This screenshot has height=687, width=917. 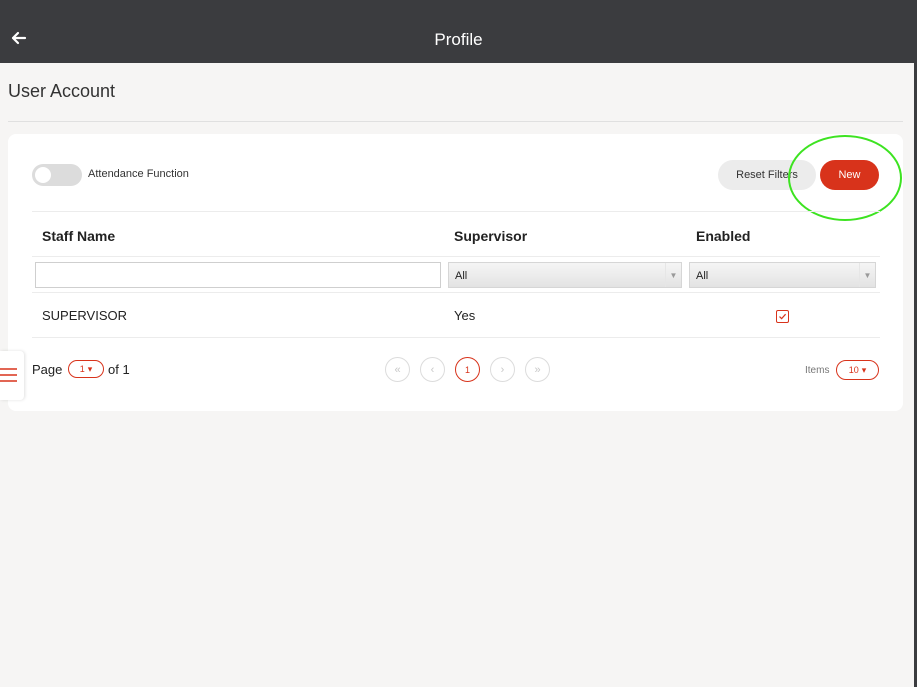 I want to click on supervisor-filter-select: All ▼, so click(x=565, y=275).